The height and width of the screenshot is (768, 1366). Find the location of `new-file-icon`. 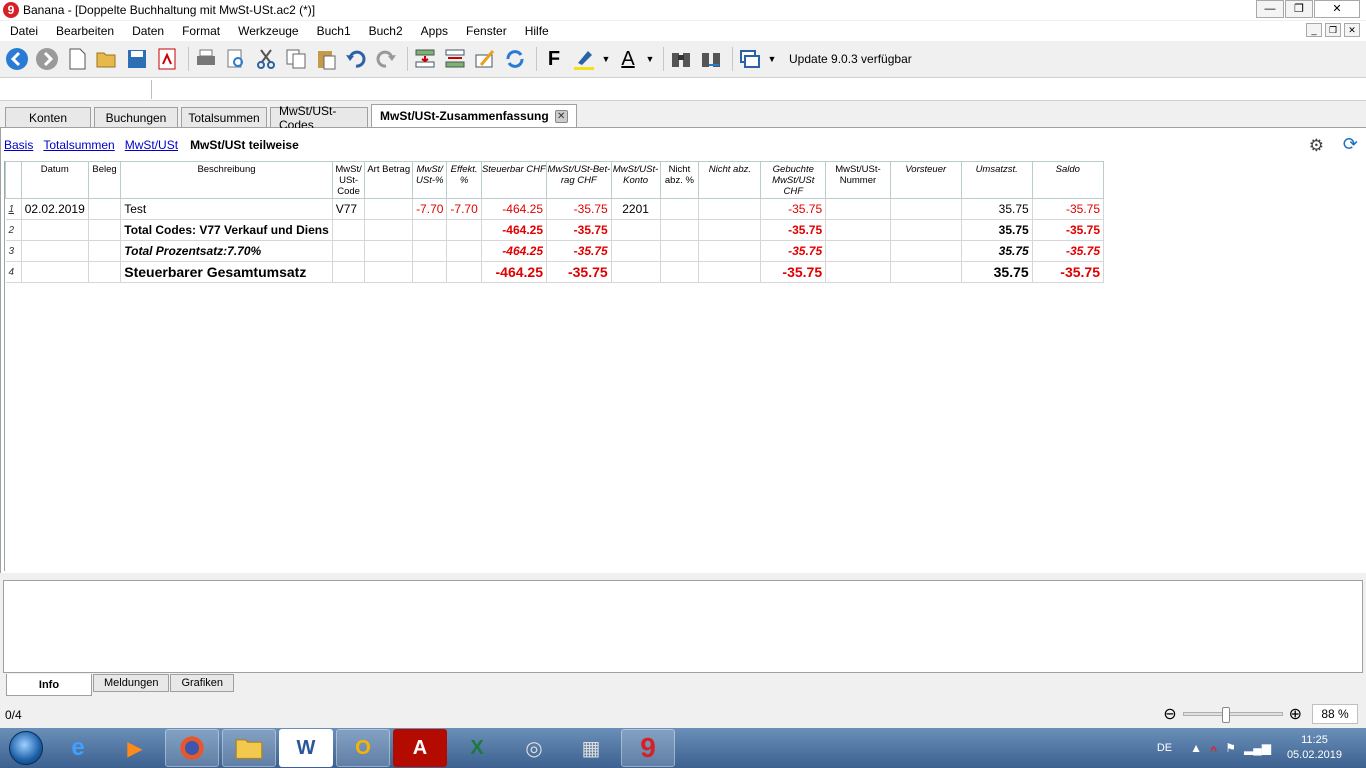

new-file-icon is located at coordinates (77, 59).